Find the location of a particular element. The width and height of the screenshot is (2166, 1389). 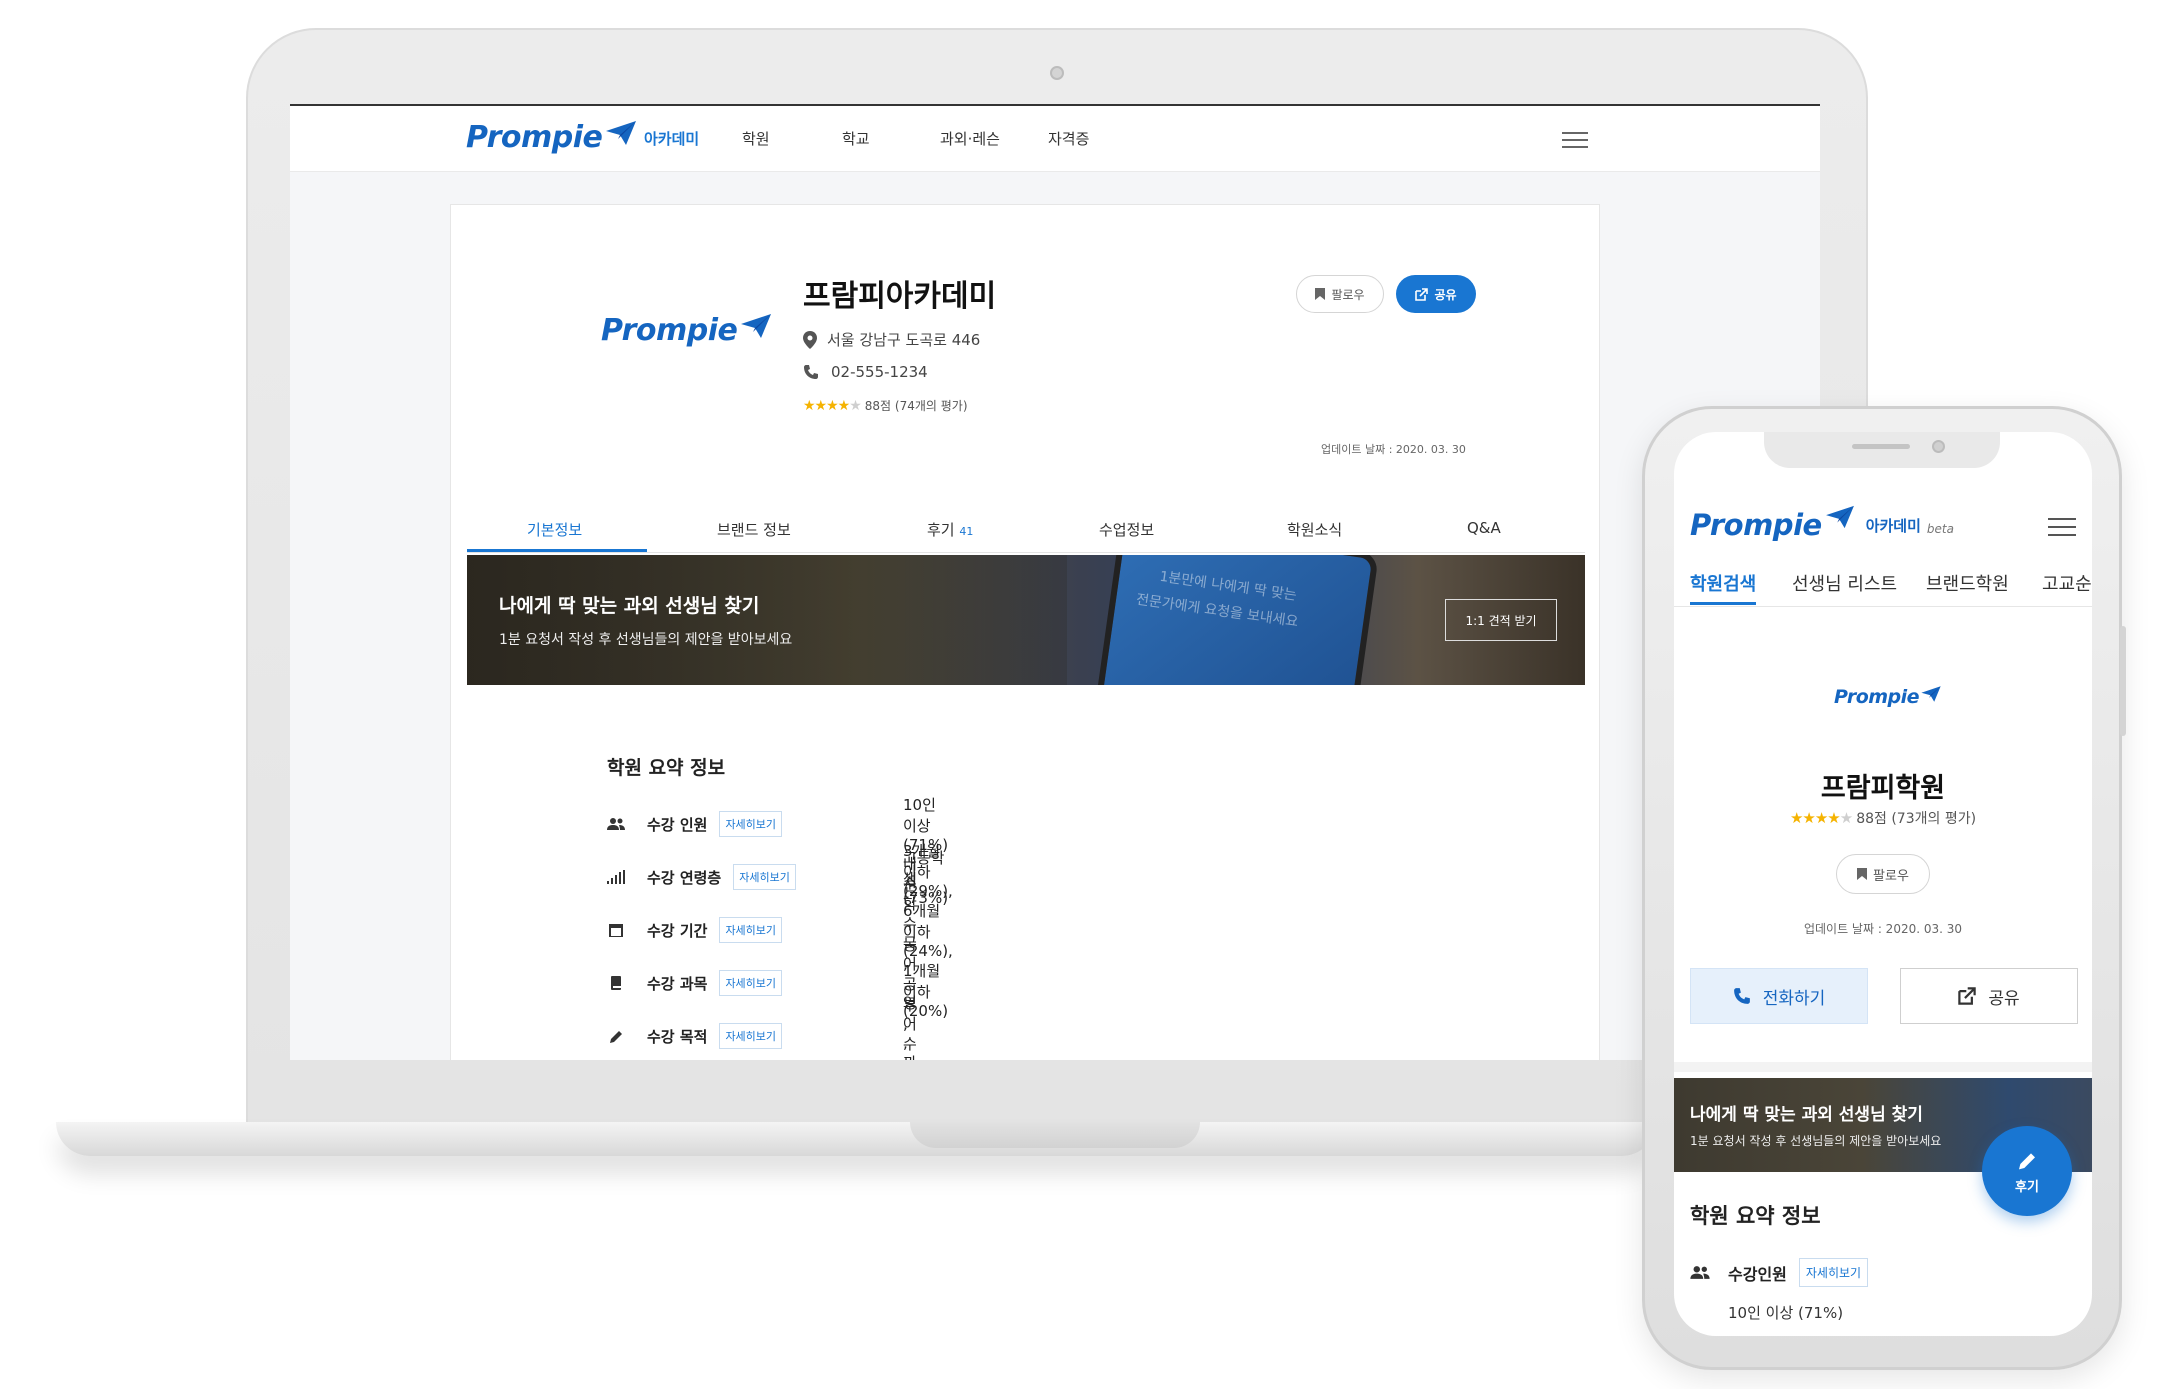

tab-reviews: 후기 41 is located at coordinates (950, 529).